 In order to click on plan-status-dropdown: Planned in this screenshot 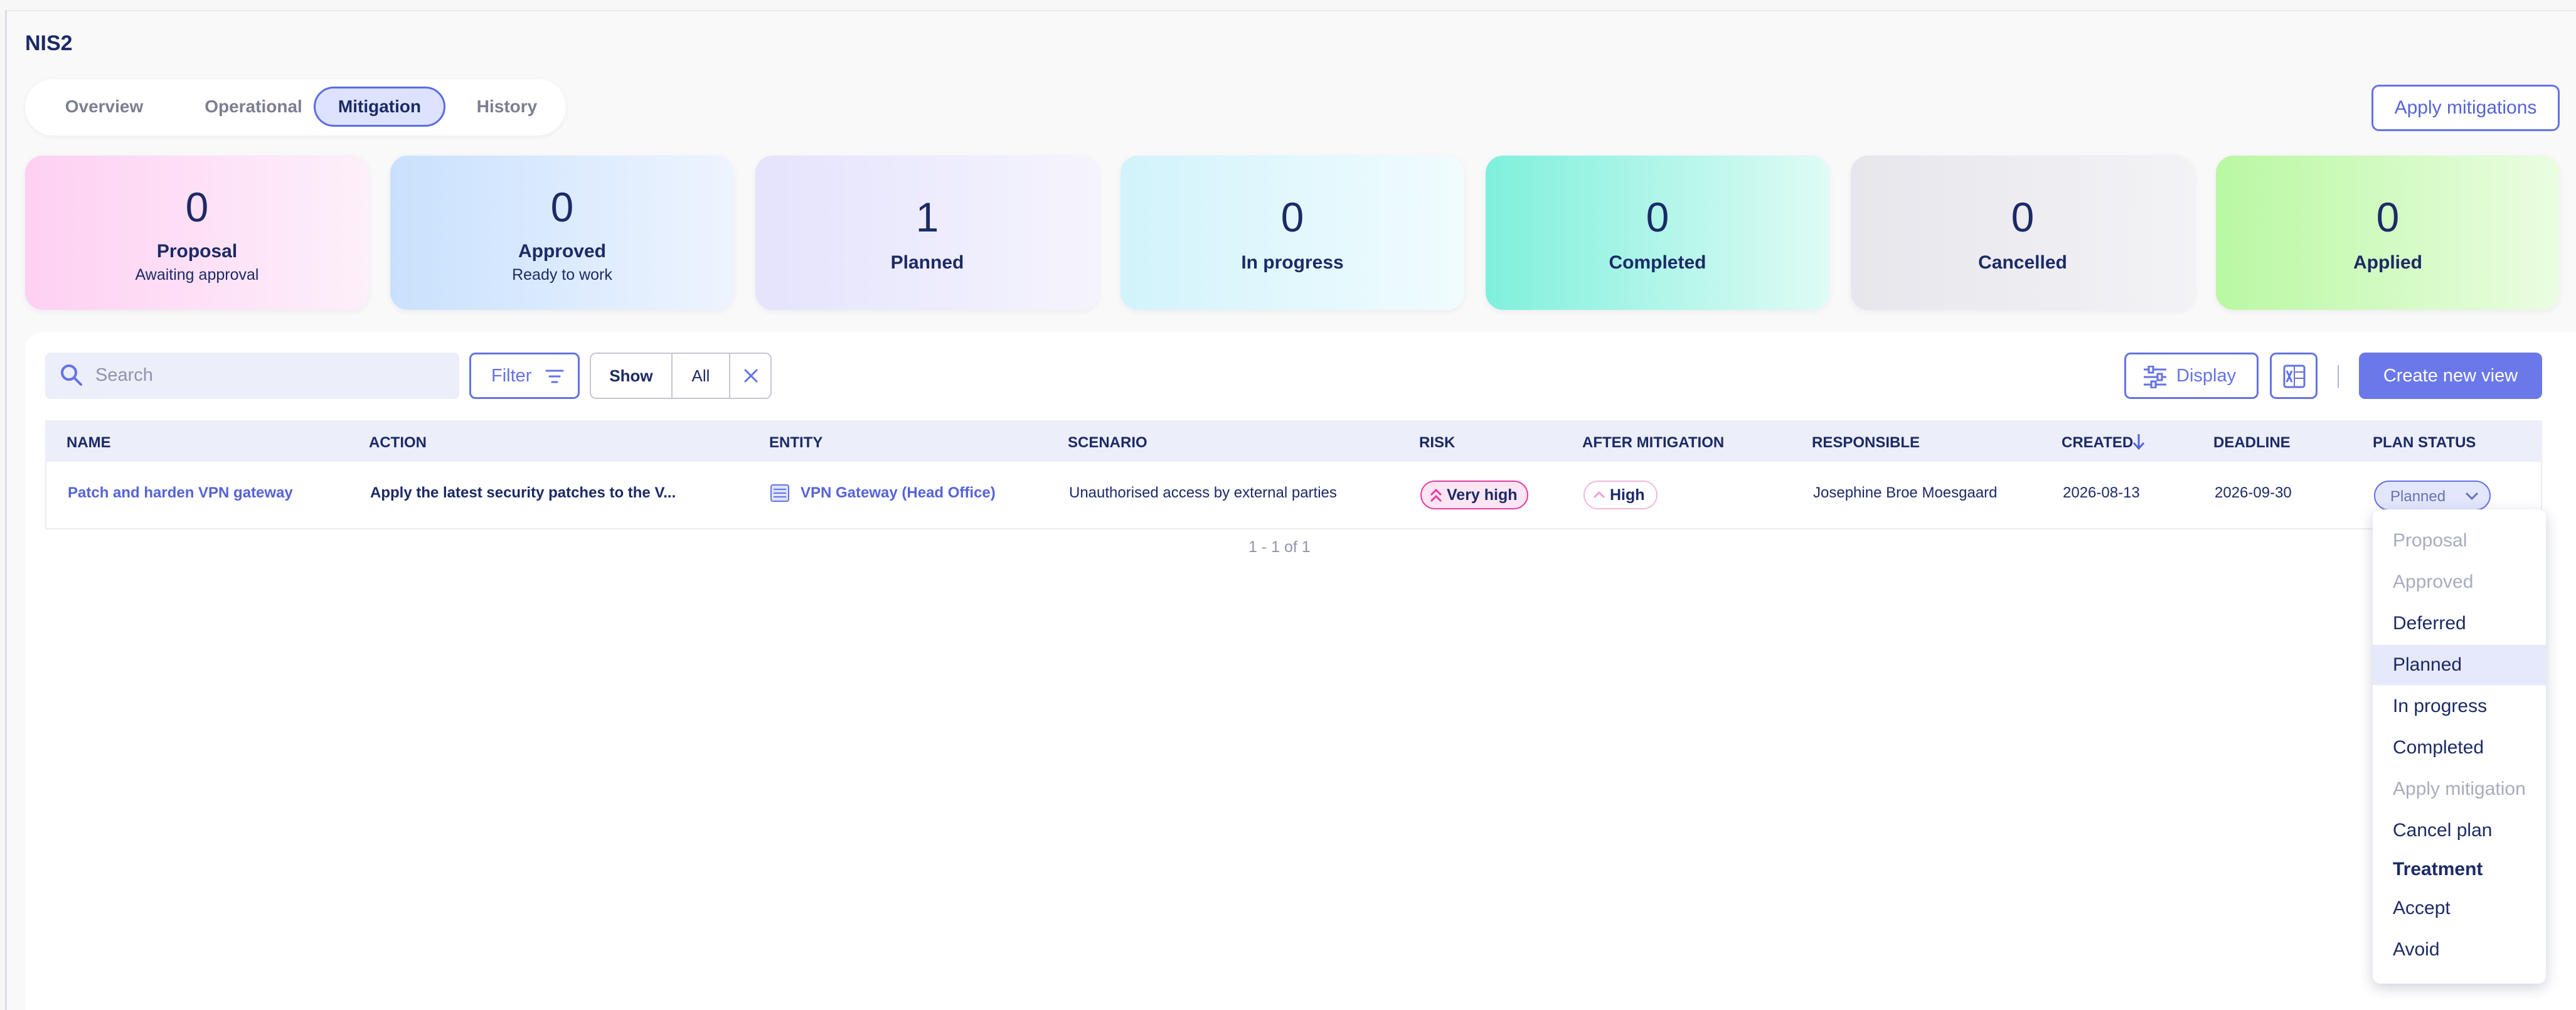, I will do `click(2432, 496)`.